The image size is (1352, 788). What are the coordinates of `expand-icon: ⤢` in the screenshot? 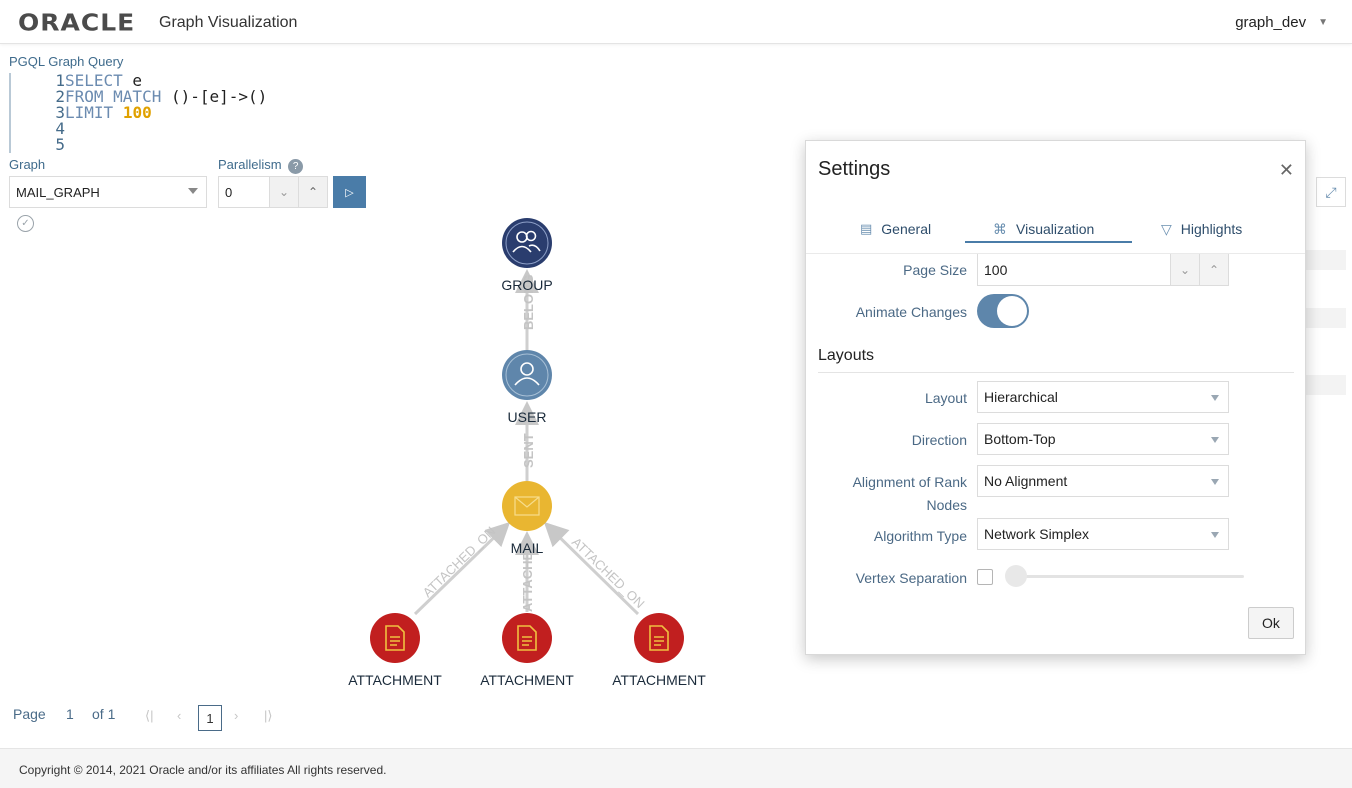 It's located at (1331, 192).